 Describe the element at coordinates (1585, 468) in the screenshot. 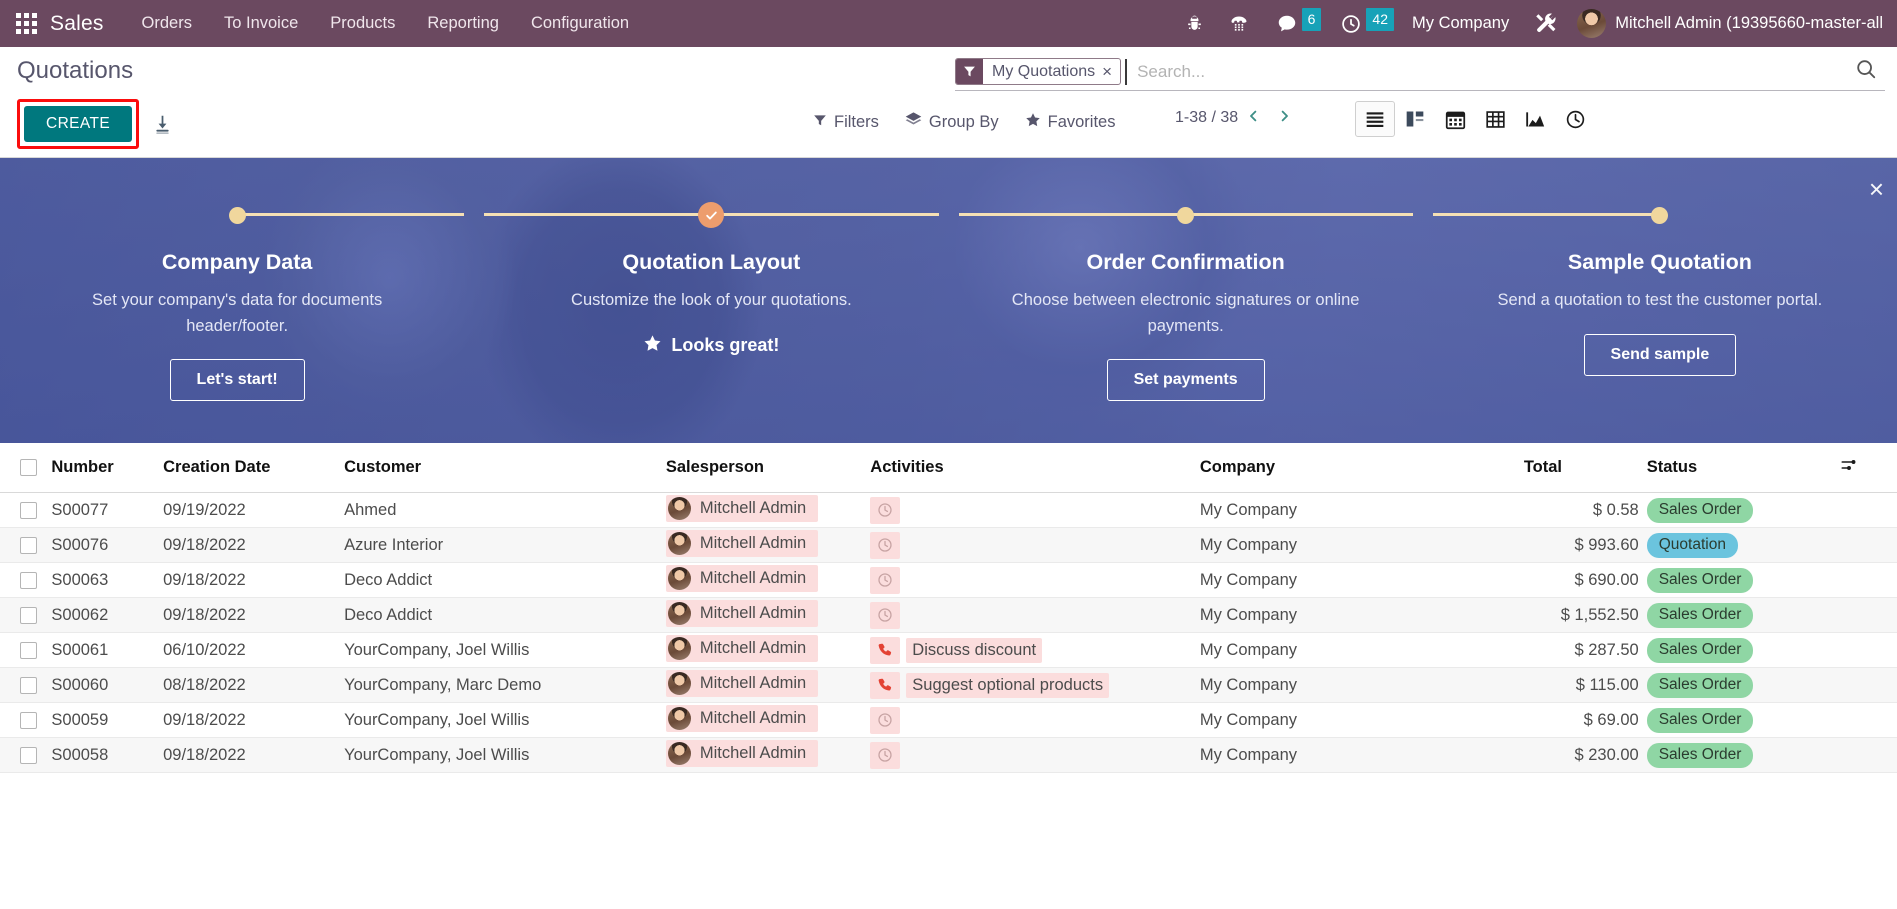

I see `column-header-total: Total` at that location.